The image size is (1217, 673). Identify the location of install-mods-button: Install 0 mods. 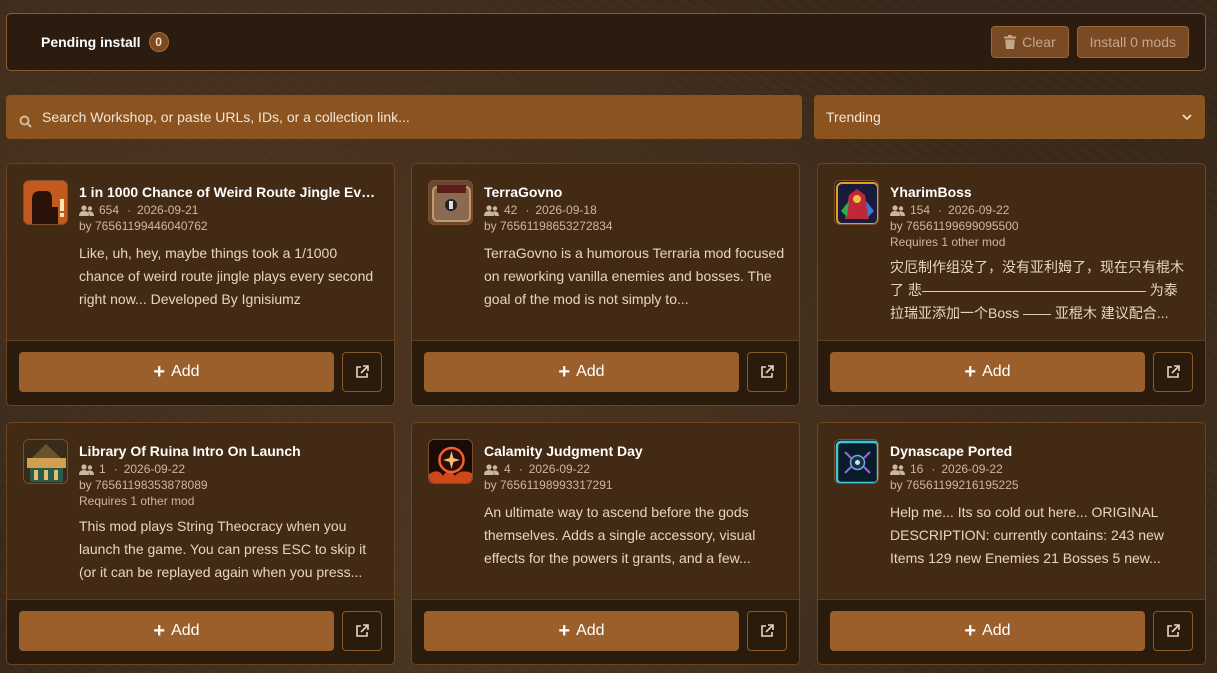
(1132, 42).